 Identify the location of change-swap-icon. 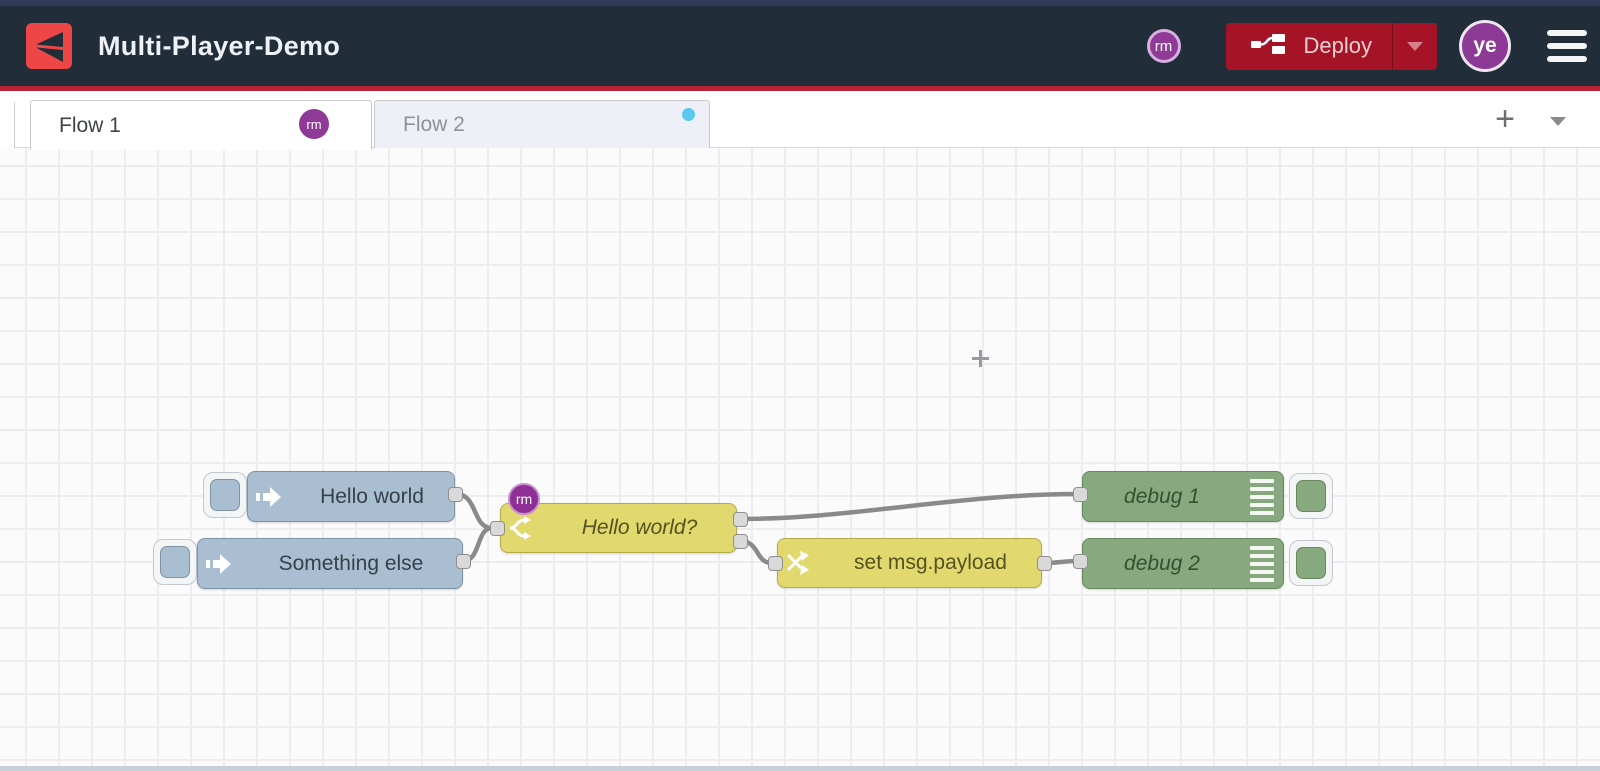
(799, 563).